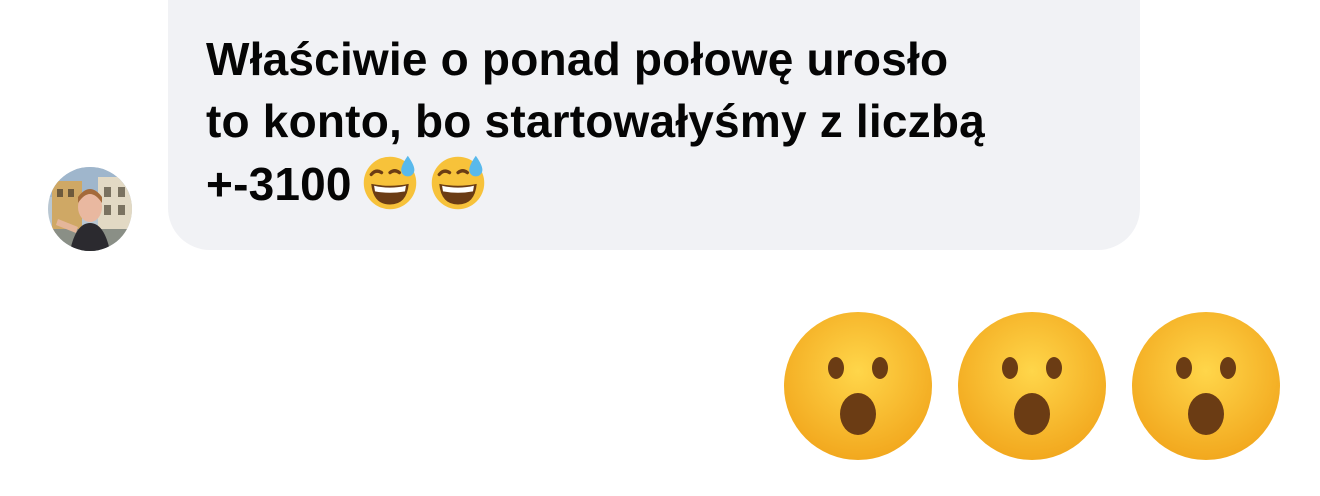 The image size is (1320, 496). What do you see at coordinates (595, 121) in the screenshot?
I see `message-line: to konto, bo startowałyśmy z liczbą` at bounding box center [595, 121].